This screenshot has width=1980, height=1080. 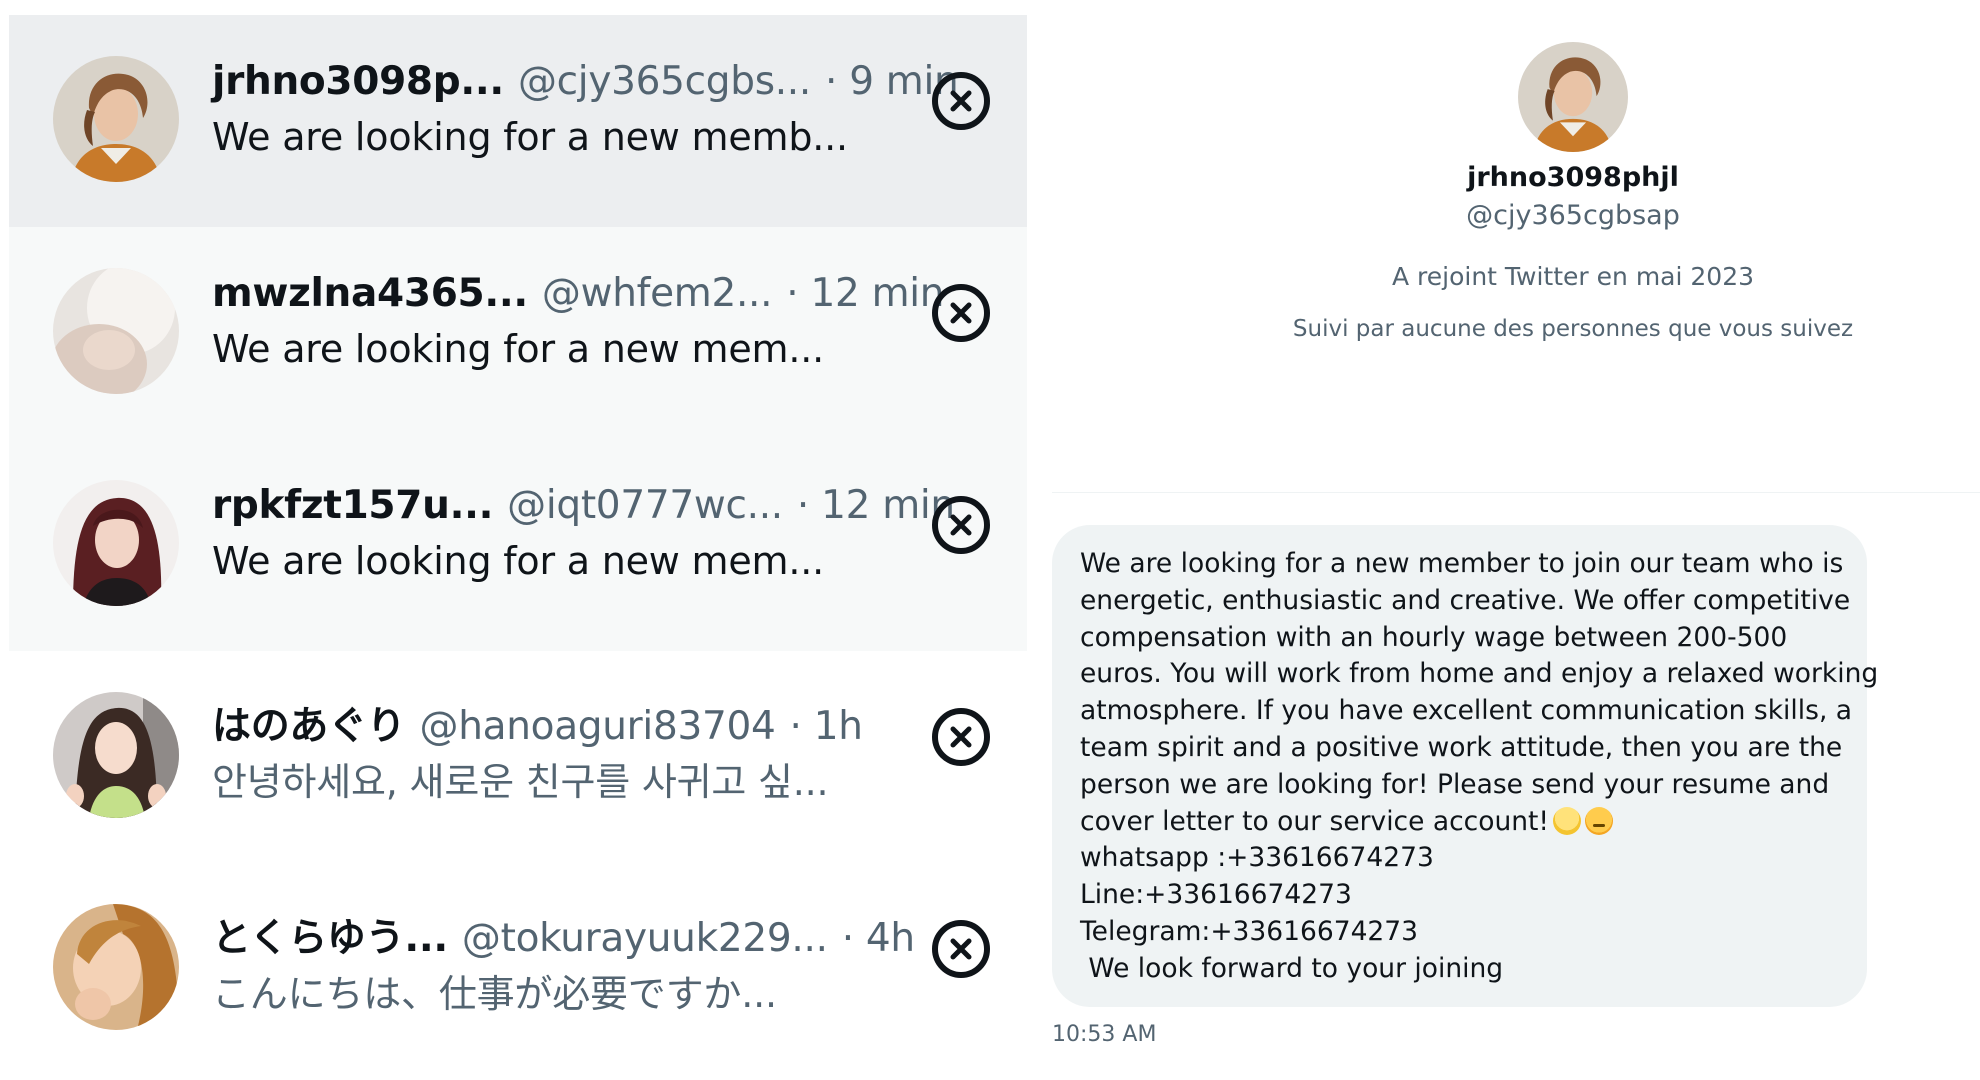 I want to click on message-line: Line:+33616674273, so click(x=1216, y=895).